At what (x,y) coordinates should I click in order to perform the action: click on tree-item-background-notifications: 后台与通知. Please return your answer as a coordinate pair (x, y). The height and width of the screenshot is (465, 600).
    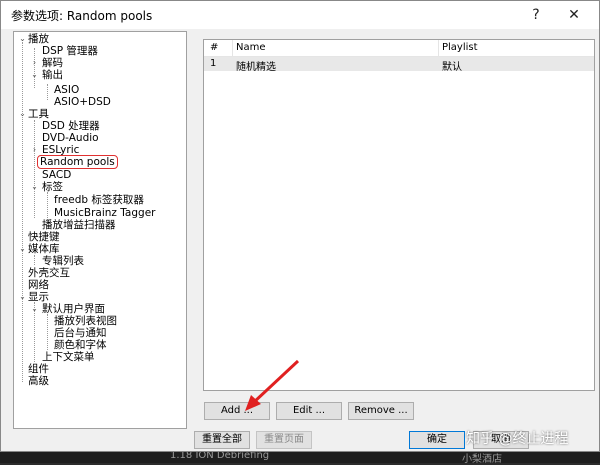
    Looking at the image, I should click on (80, 333).